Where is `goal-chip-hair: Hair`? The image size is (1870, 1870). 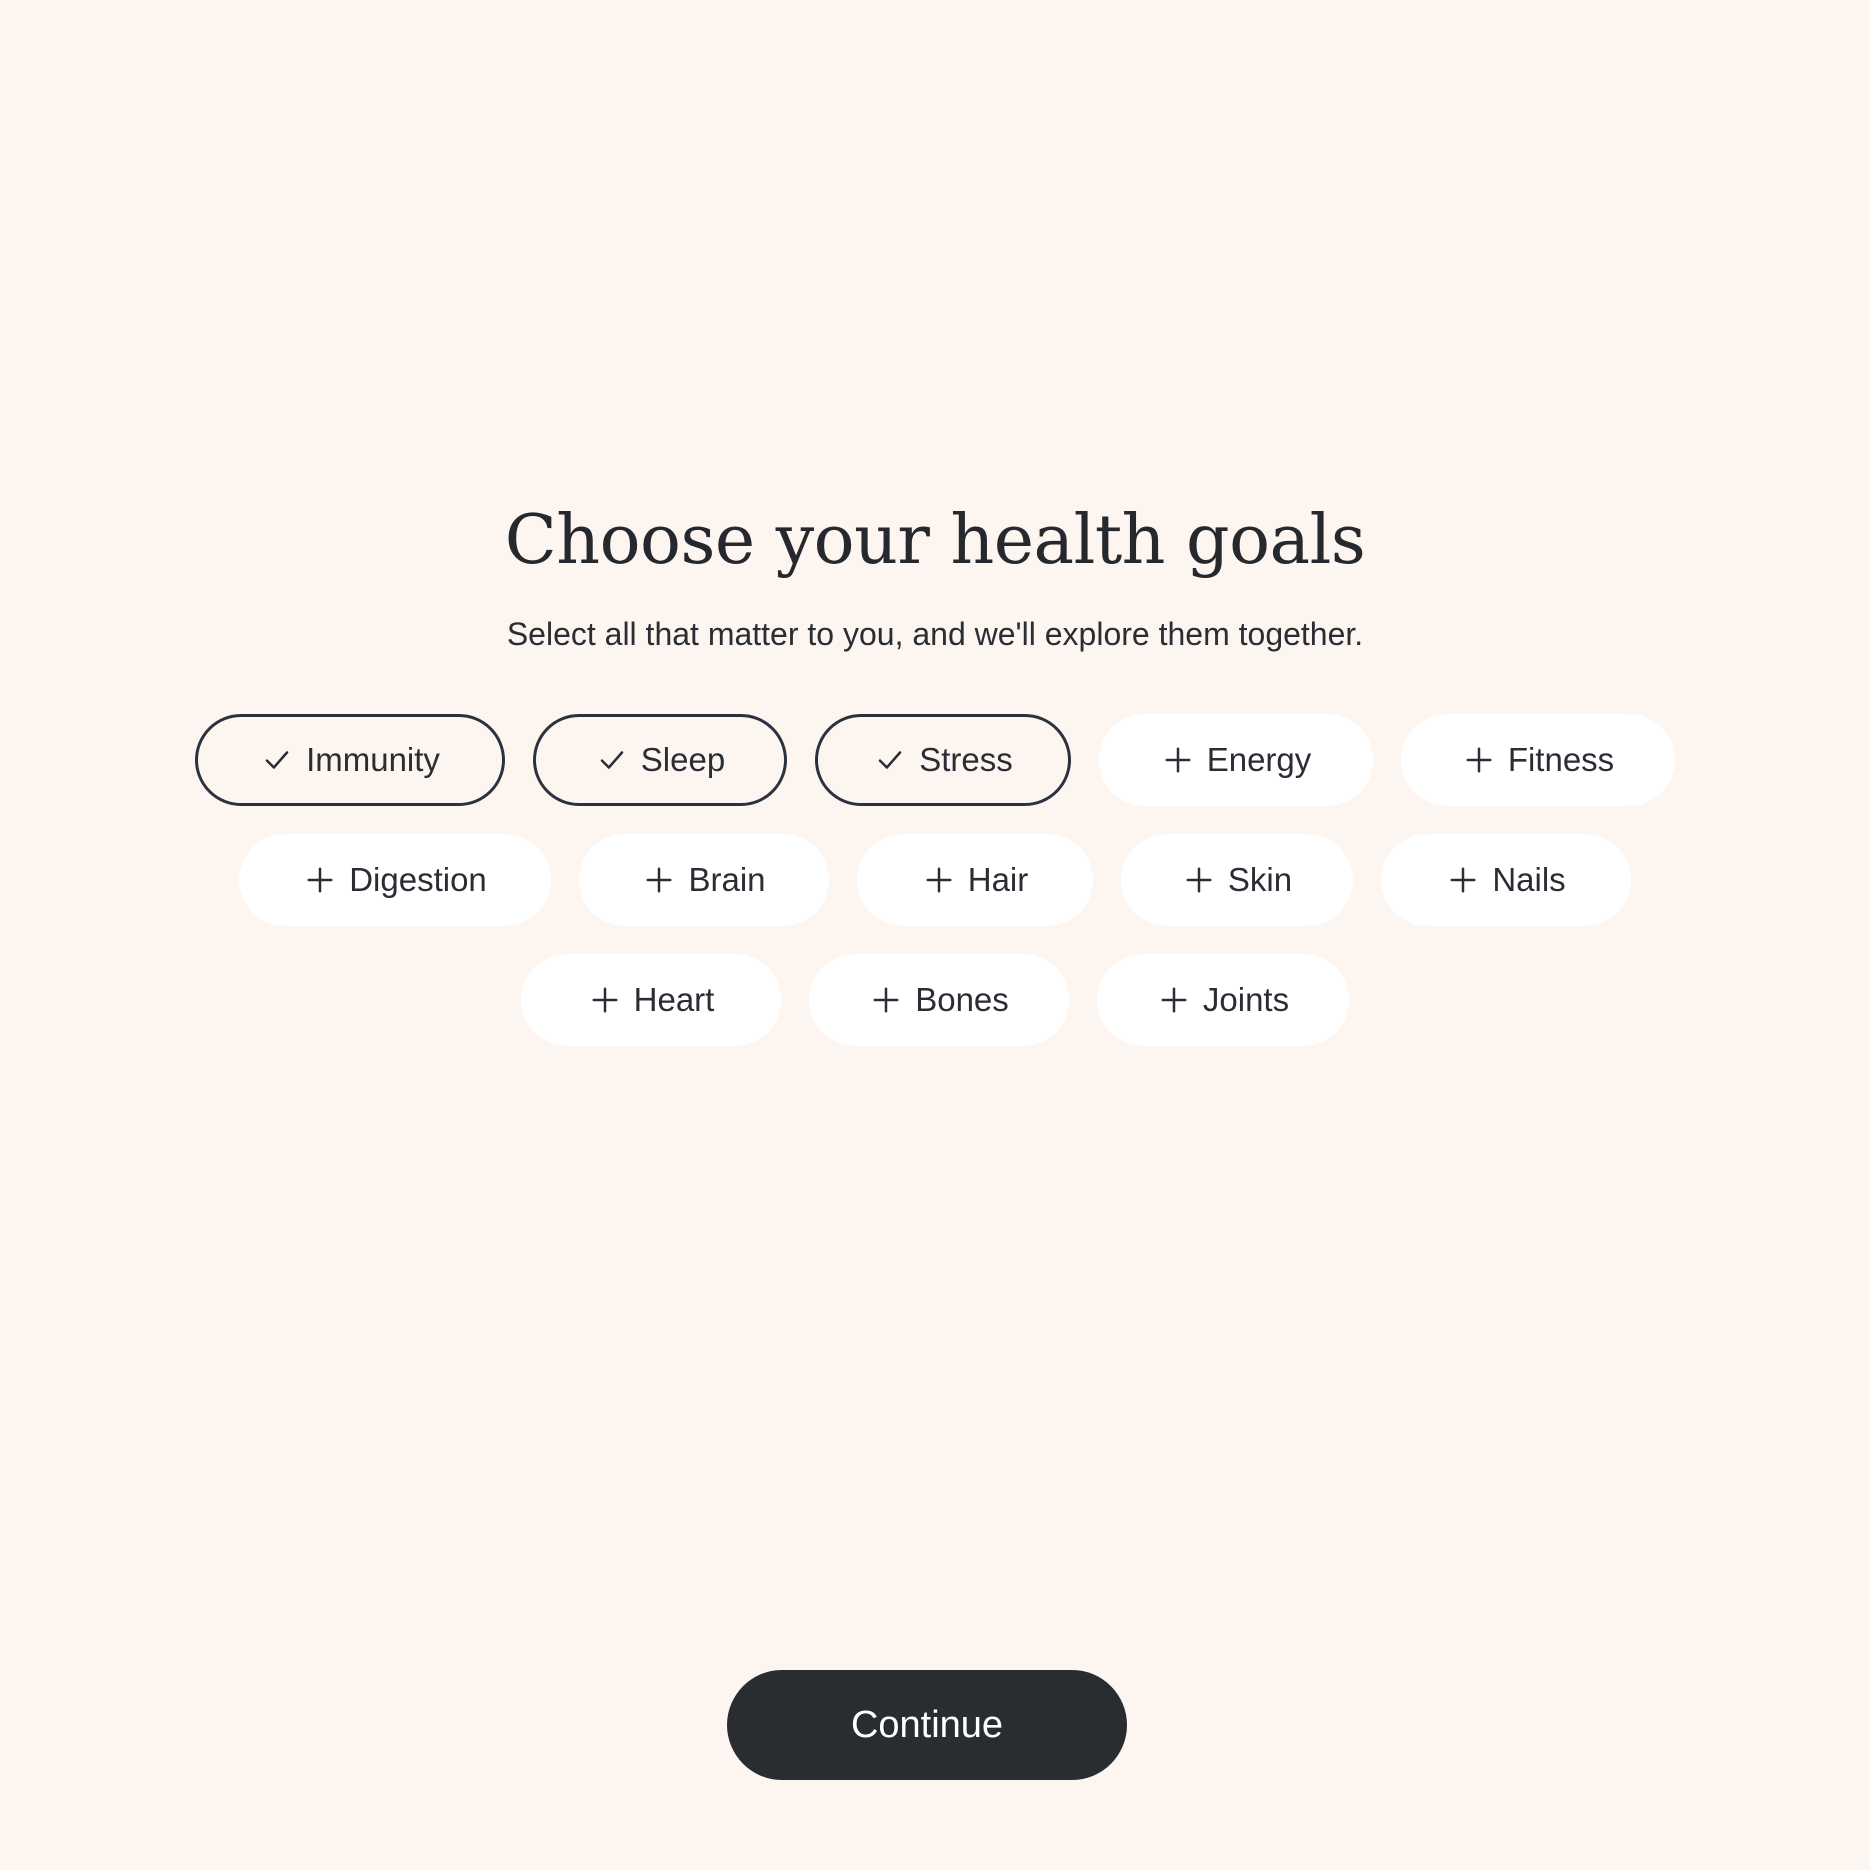
goal-chip-hair: Hair is located at coordinates (975, 880).